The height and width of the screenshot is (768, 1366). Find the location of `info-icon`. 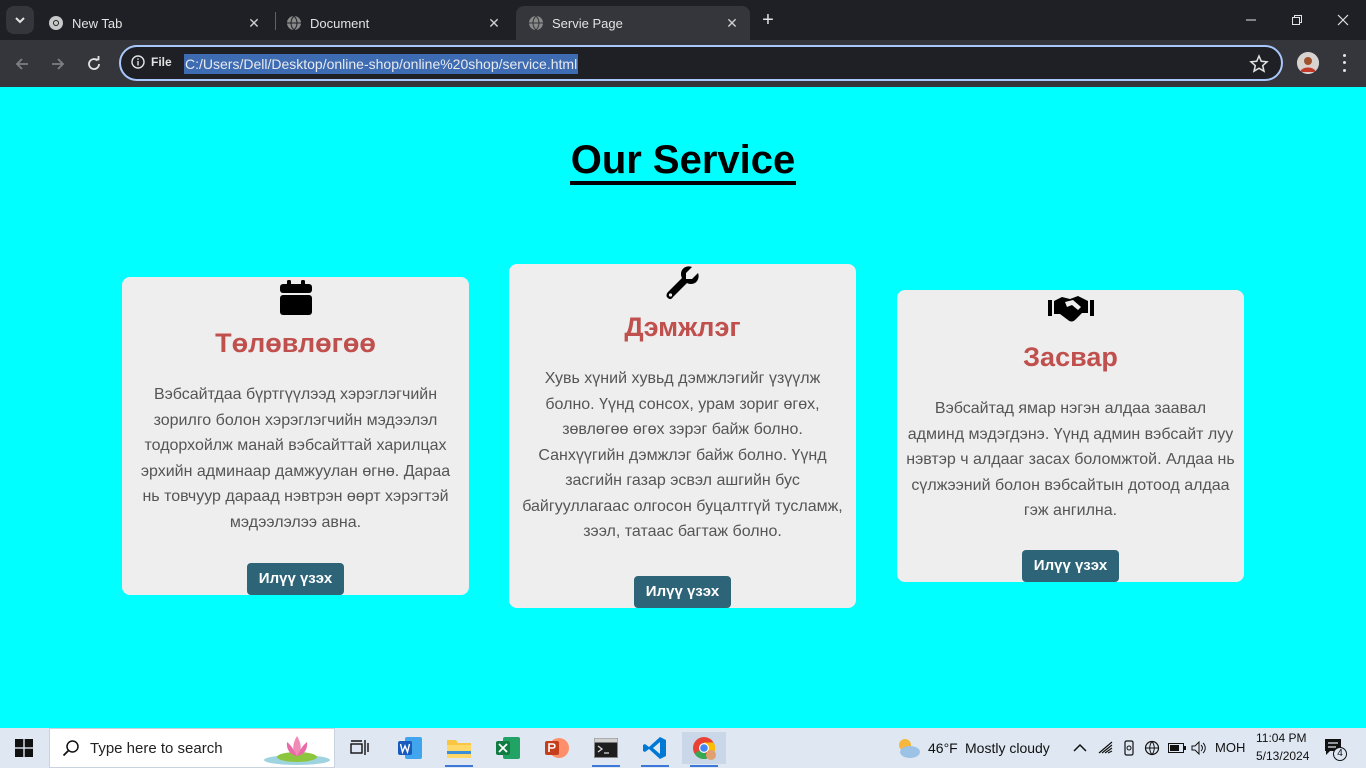

info-icon is located at coordinates (138, 62).